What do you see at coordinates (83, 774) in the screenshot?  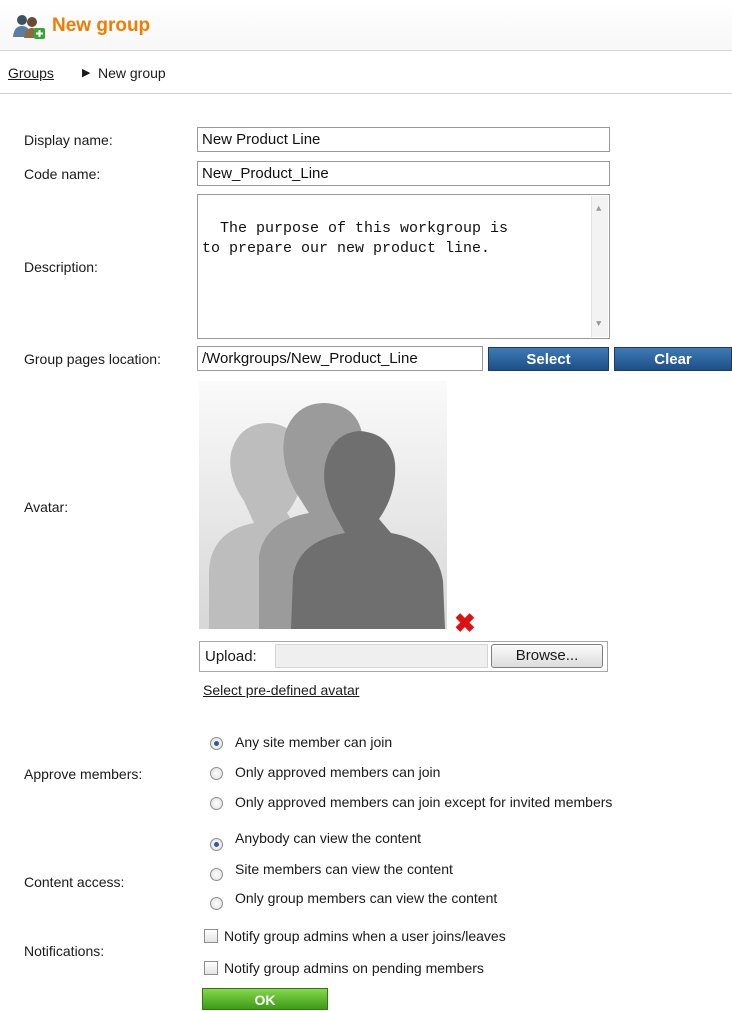 I see `approve-members-label: Approve members:` at bounding box center [83, 774].